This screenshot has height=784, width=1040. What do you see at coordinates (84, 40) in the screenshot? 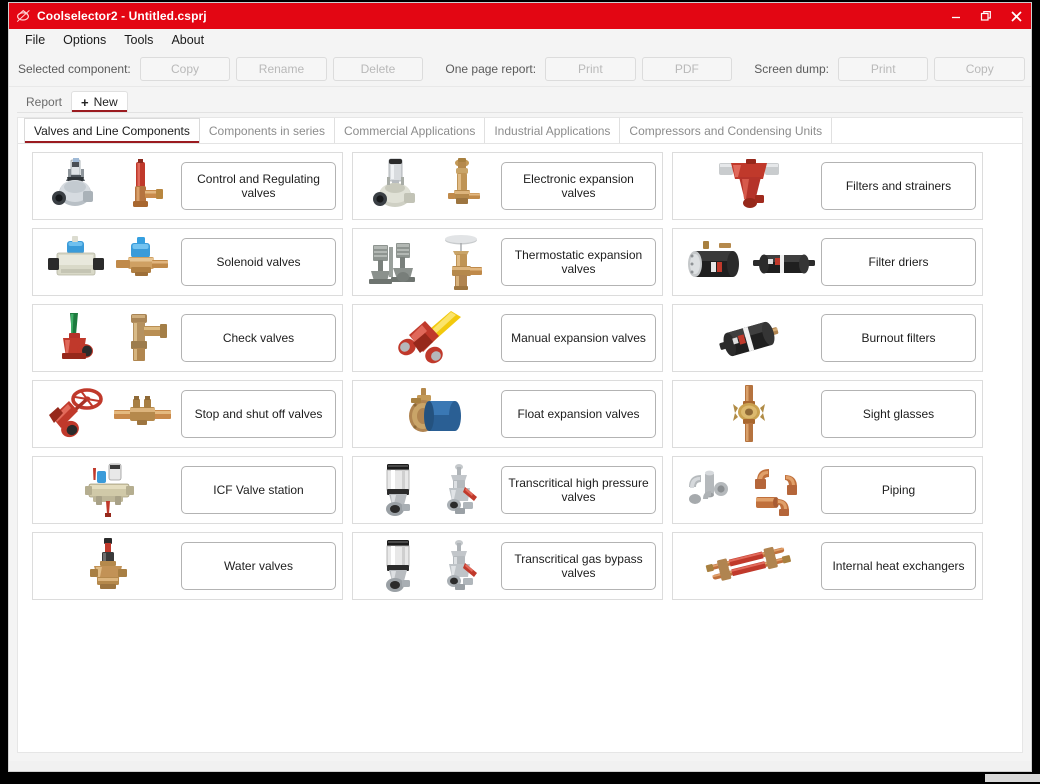
I see `menu-item-options: Options` at bounding box center [84, 40].